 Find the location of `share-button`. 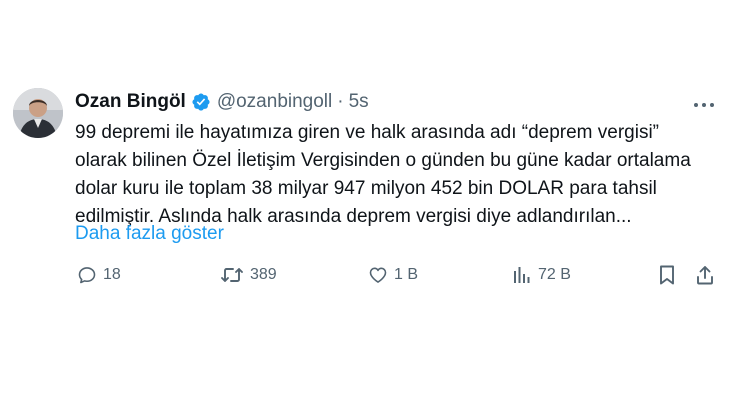

share-button is located at coordinates (705, 275).